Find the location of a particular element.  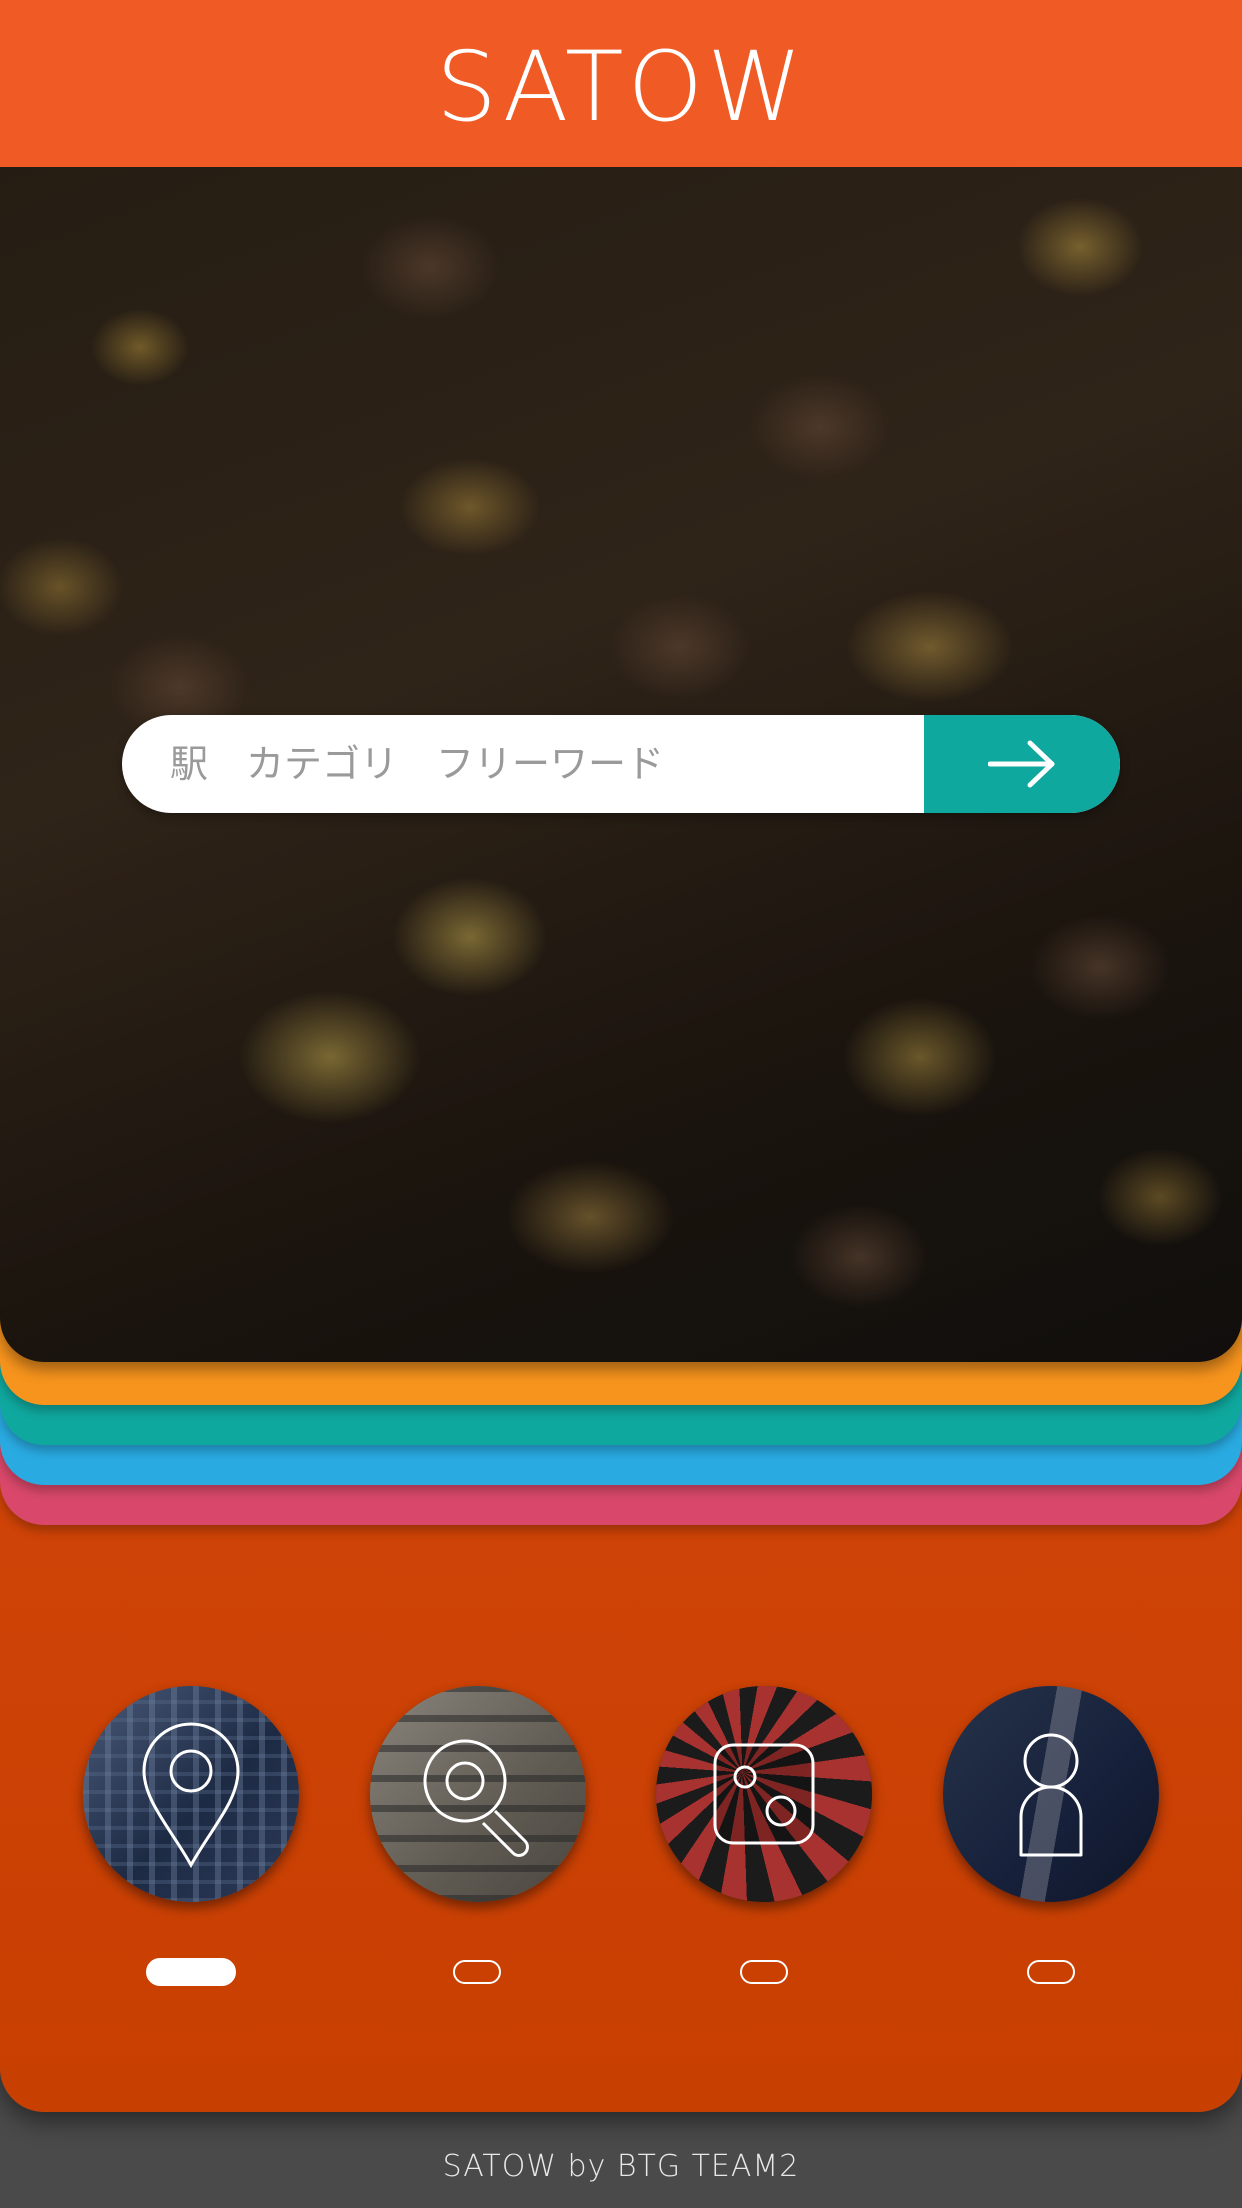

page-dot-search is located at coordinates (477, 1972).